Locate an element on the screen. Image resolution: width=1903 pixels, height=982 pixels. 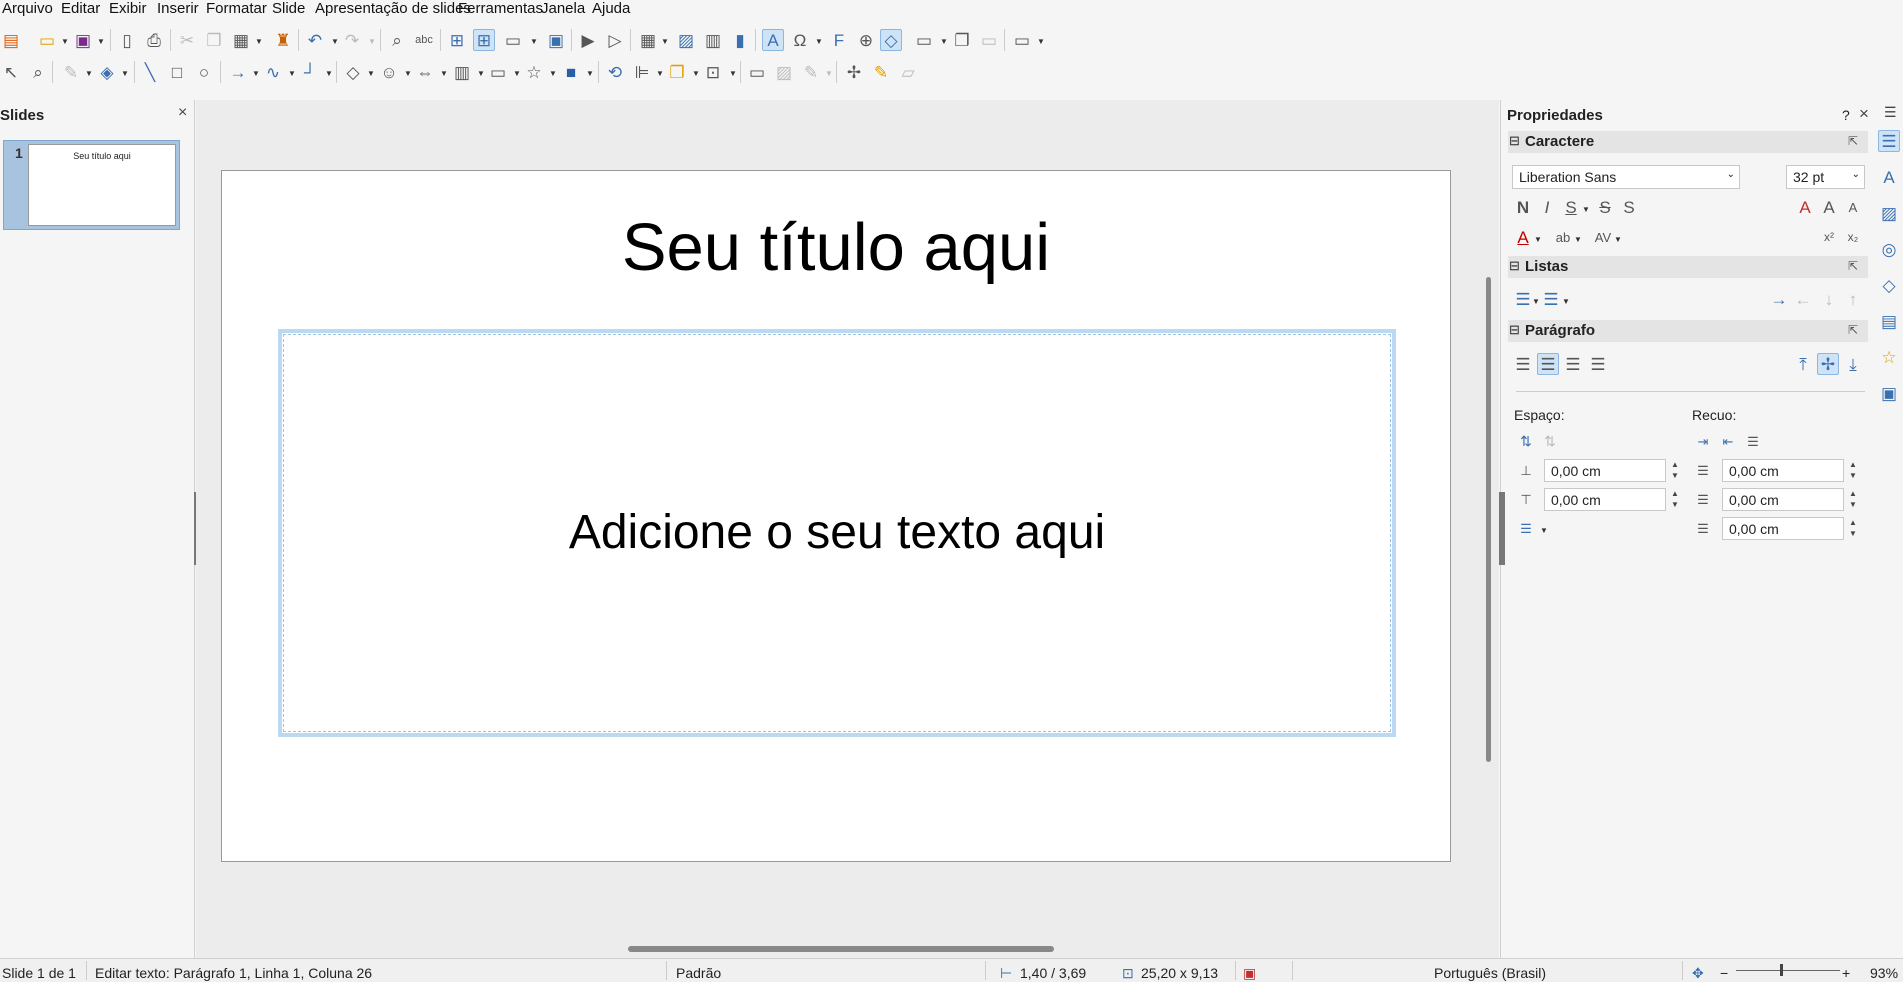
status-layout: Padrão is located at coordinates (698, 973).